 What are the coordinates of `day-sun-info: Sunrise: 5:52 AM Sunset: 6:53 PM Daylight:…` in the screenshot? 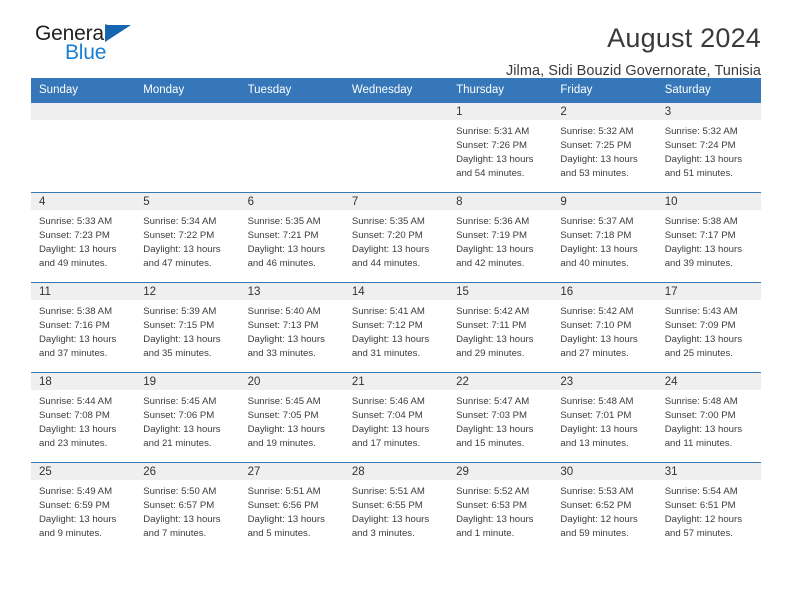 It's located at (500, 510).